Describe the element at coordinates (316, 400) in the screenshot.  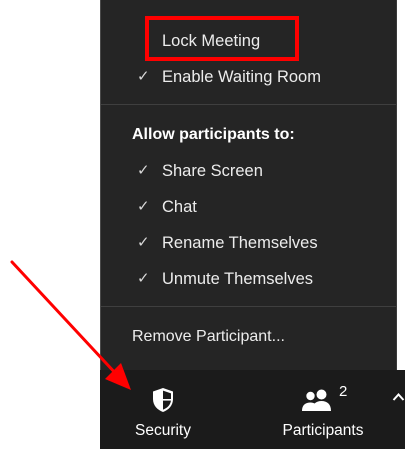
I see `people-icon` at that location.